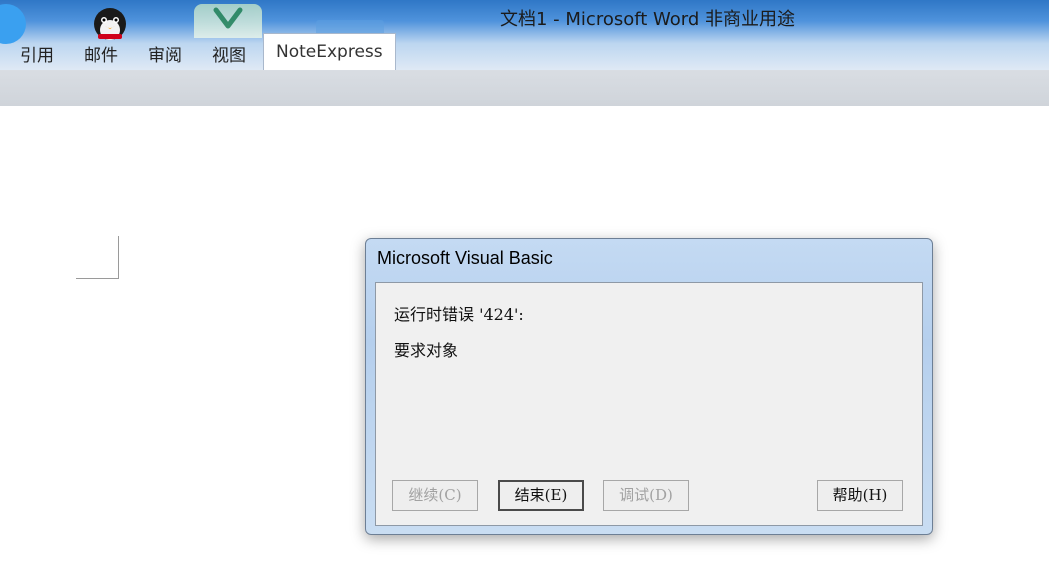 The image size is (1049, 564). I want to click on end-button: 结束(E), so click(541, 495).